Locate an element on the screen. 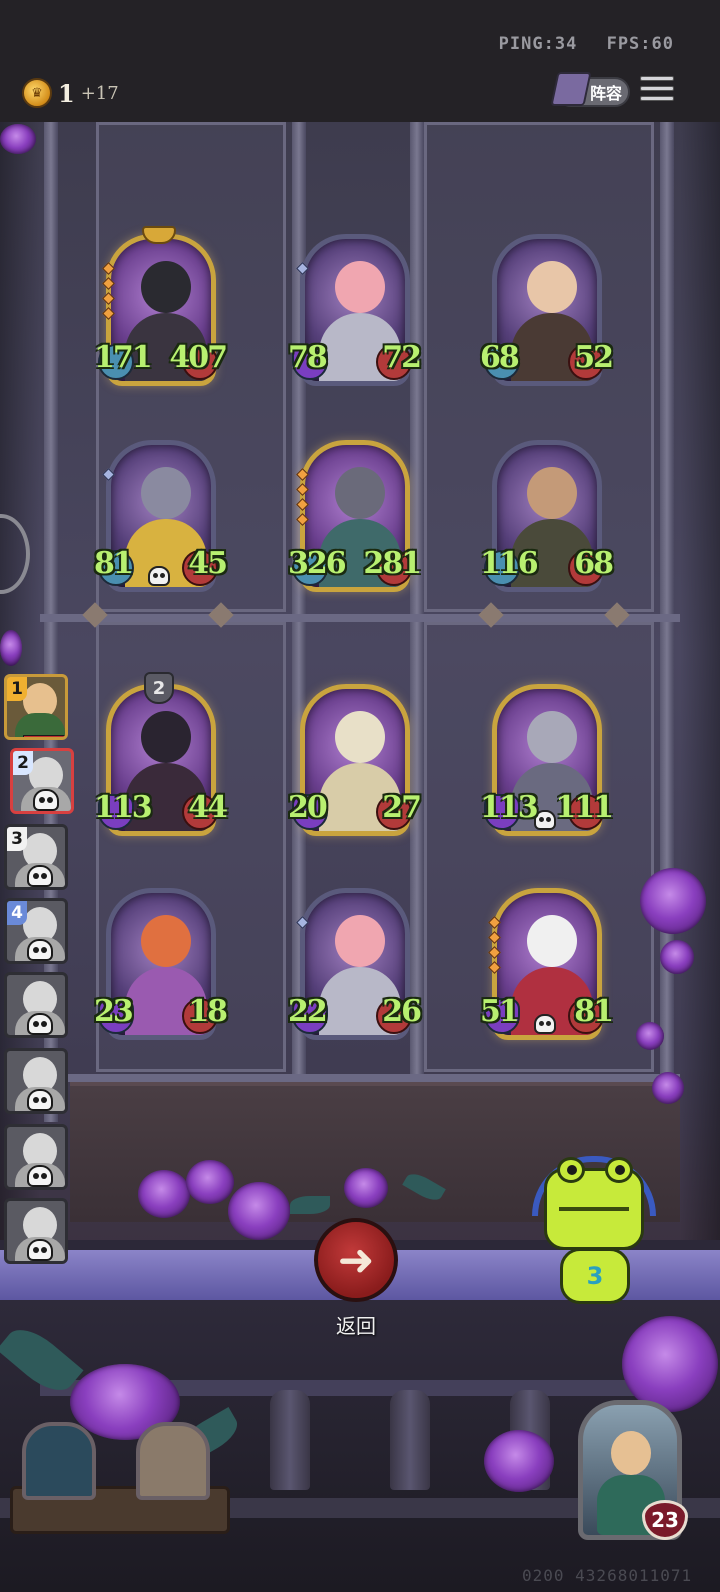 This screenshot has width=720, height=1592. attack-value: 81 is located at coordinates (114, 563).